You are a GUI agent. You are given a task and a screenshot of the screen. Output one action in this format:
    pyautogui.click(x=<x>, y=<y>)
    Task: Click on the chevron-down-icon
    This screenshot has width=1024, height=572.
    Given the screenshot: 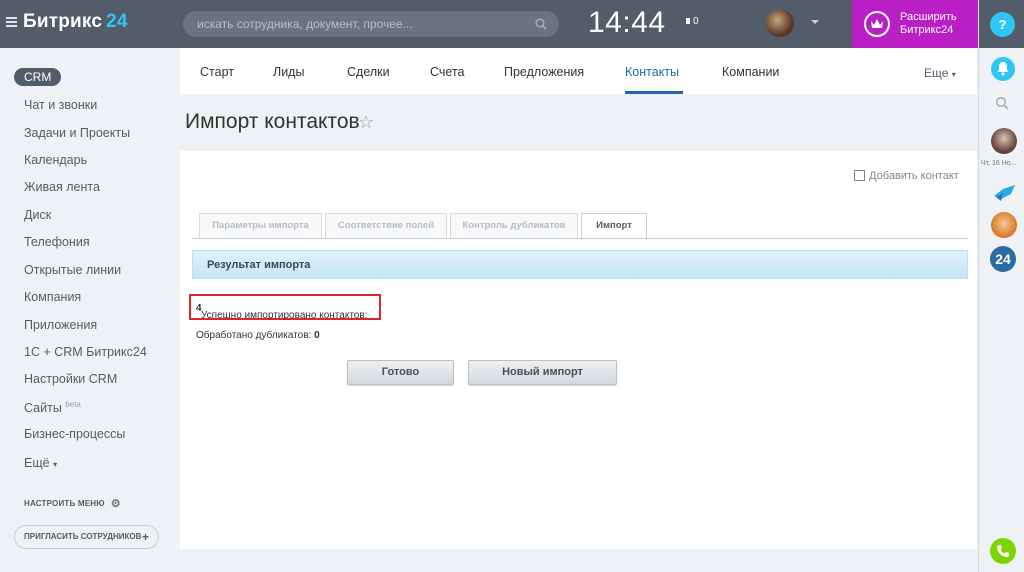 What is the action you would take?
    pyautogui.click(x=815, y=22)
    